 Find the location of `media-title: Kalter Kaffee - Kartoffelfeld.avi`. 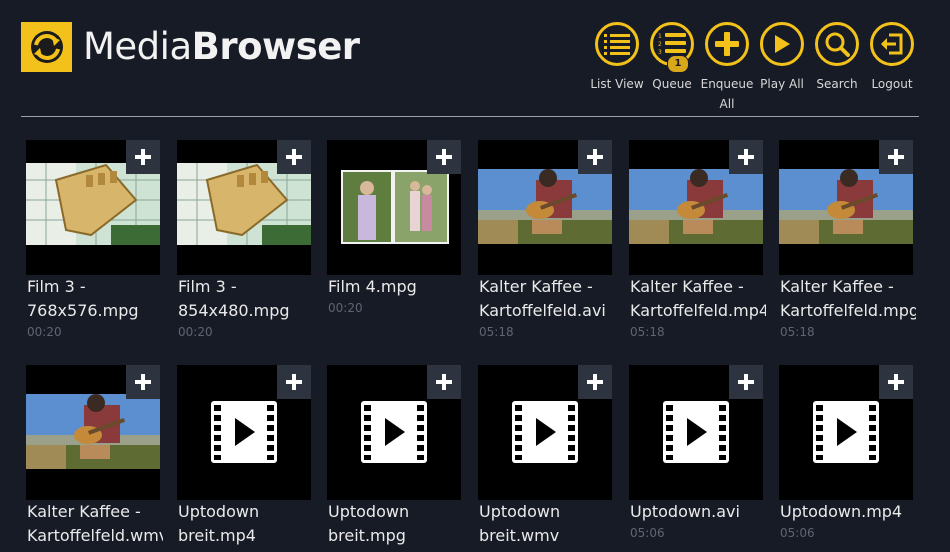

media-title: Kalter Kaffee - Kartoffelfeld.avi is located at coordinates (547, 299).